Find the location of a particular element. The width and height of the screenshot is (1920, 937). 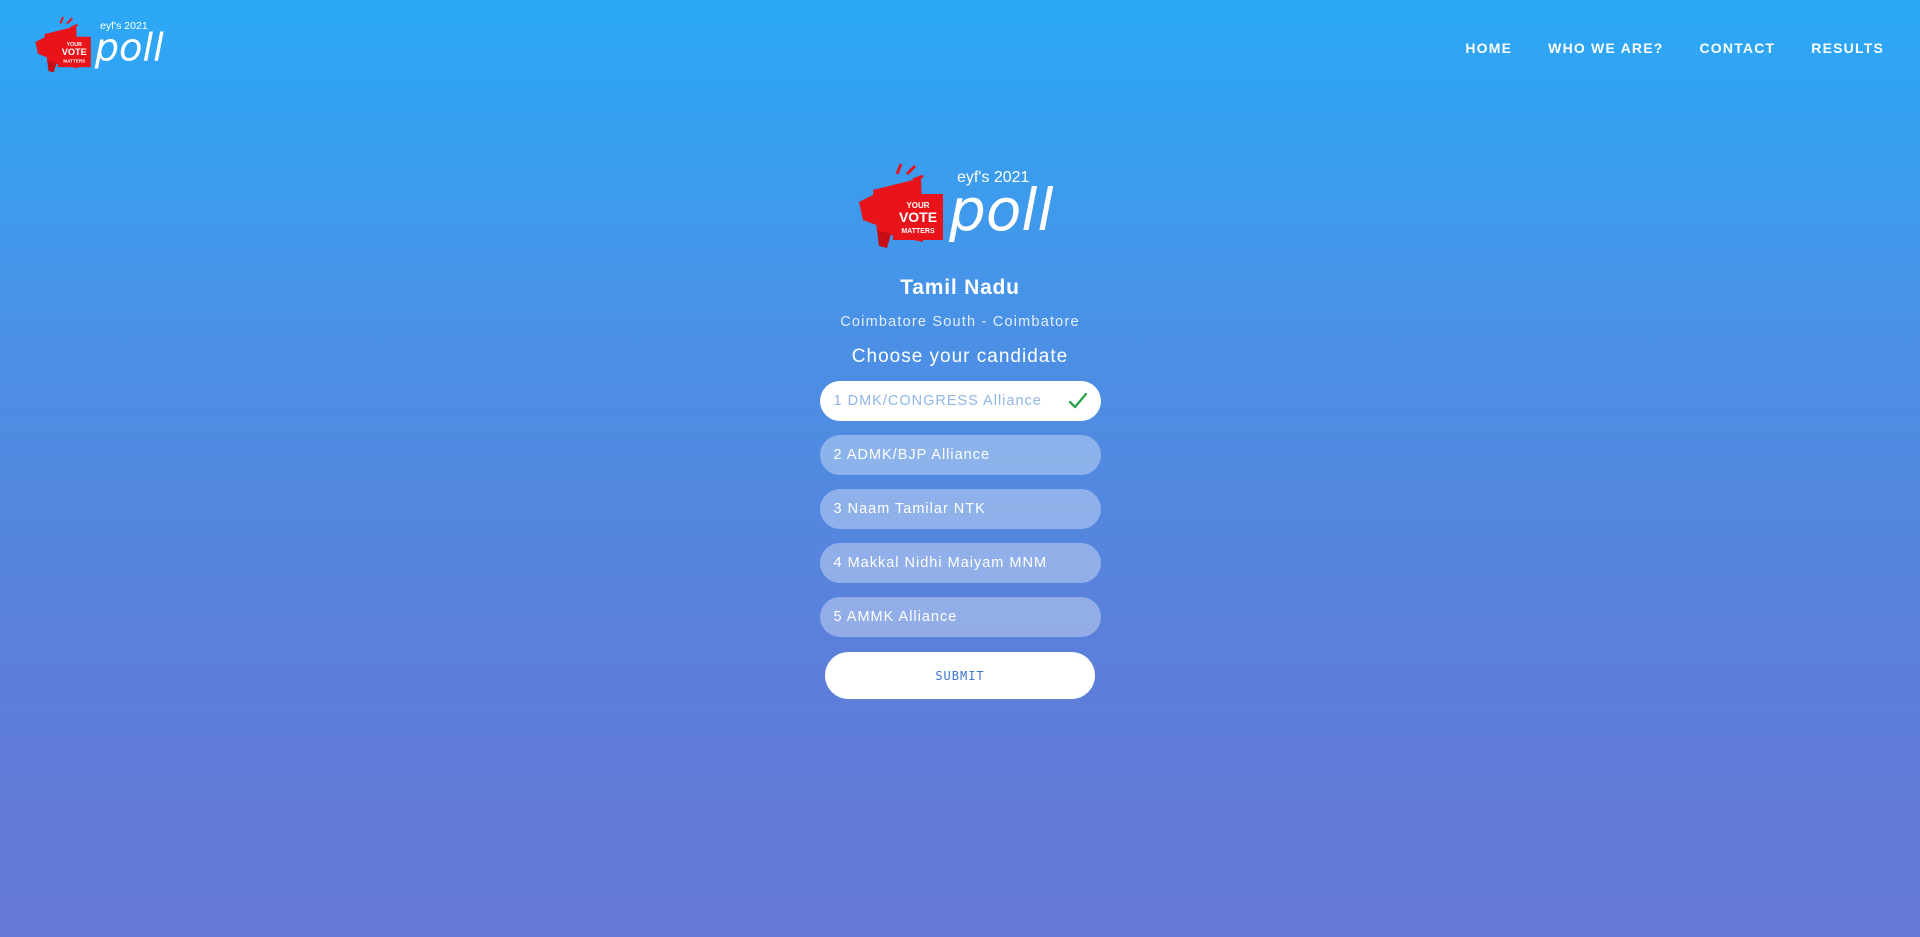

state-title: Tamil Nadu is located at coordinates (960, 287).